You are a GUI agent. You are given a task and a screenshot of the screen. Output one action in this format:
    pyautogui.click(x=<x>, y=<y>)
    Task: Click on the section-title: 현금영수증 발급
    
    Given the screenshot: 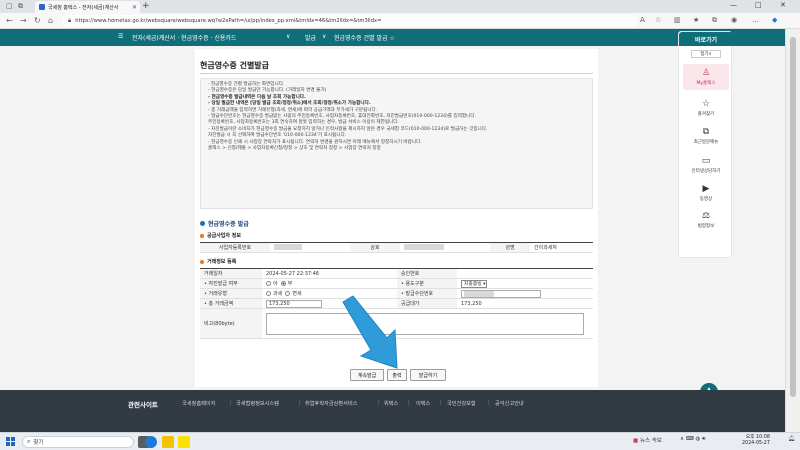 What is the action you would take?
    pyautogui.click(x=224, y=223)
    